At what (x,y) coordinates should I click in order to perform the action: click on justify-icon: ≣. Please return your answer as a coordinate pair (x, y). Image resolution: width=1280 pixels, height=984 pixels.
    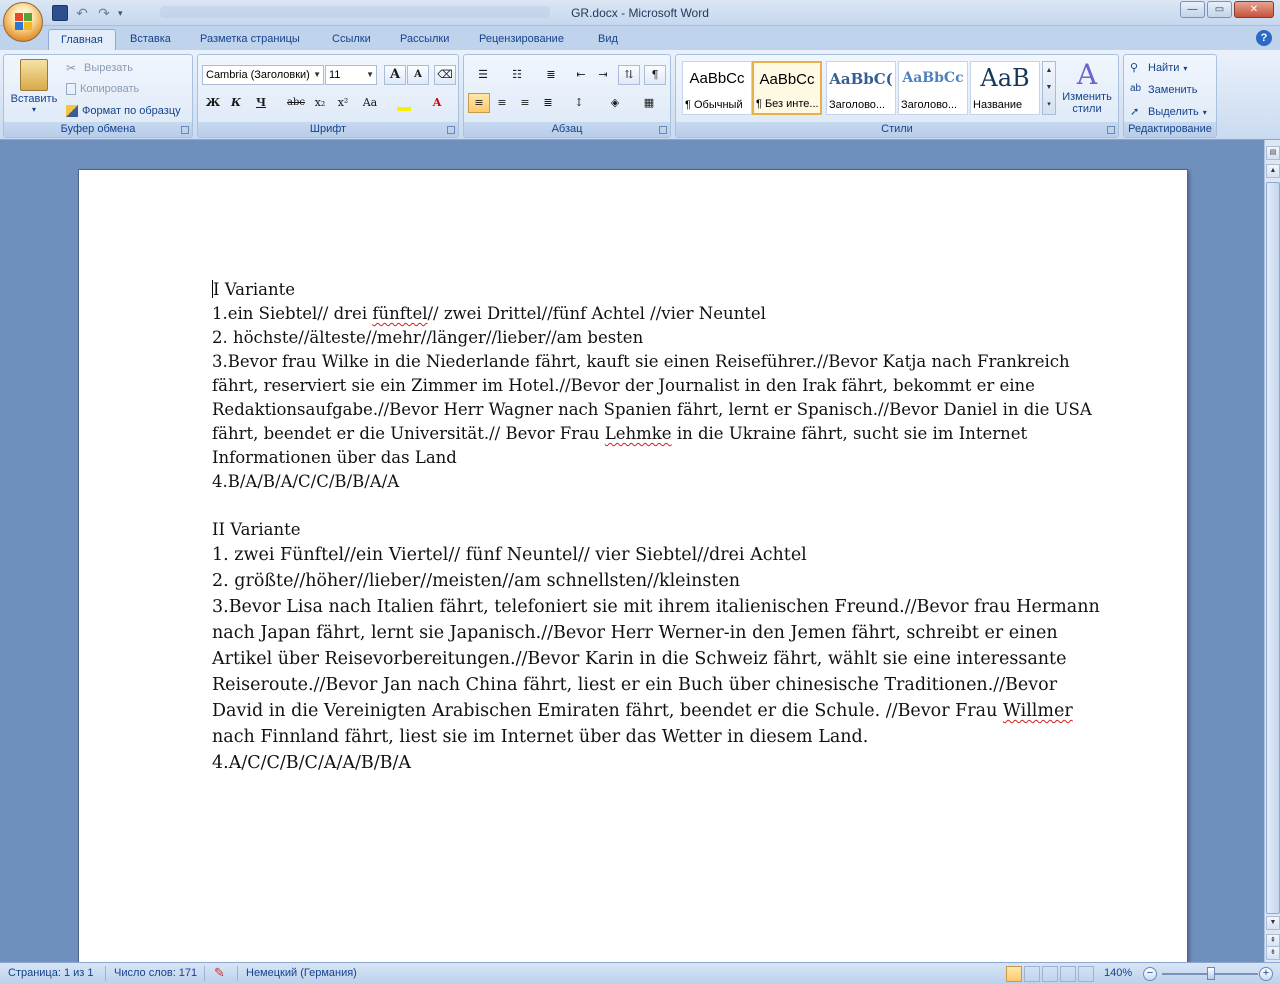
    Looking at the image, I should click on (548, 103).